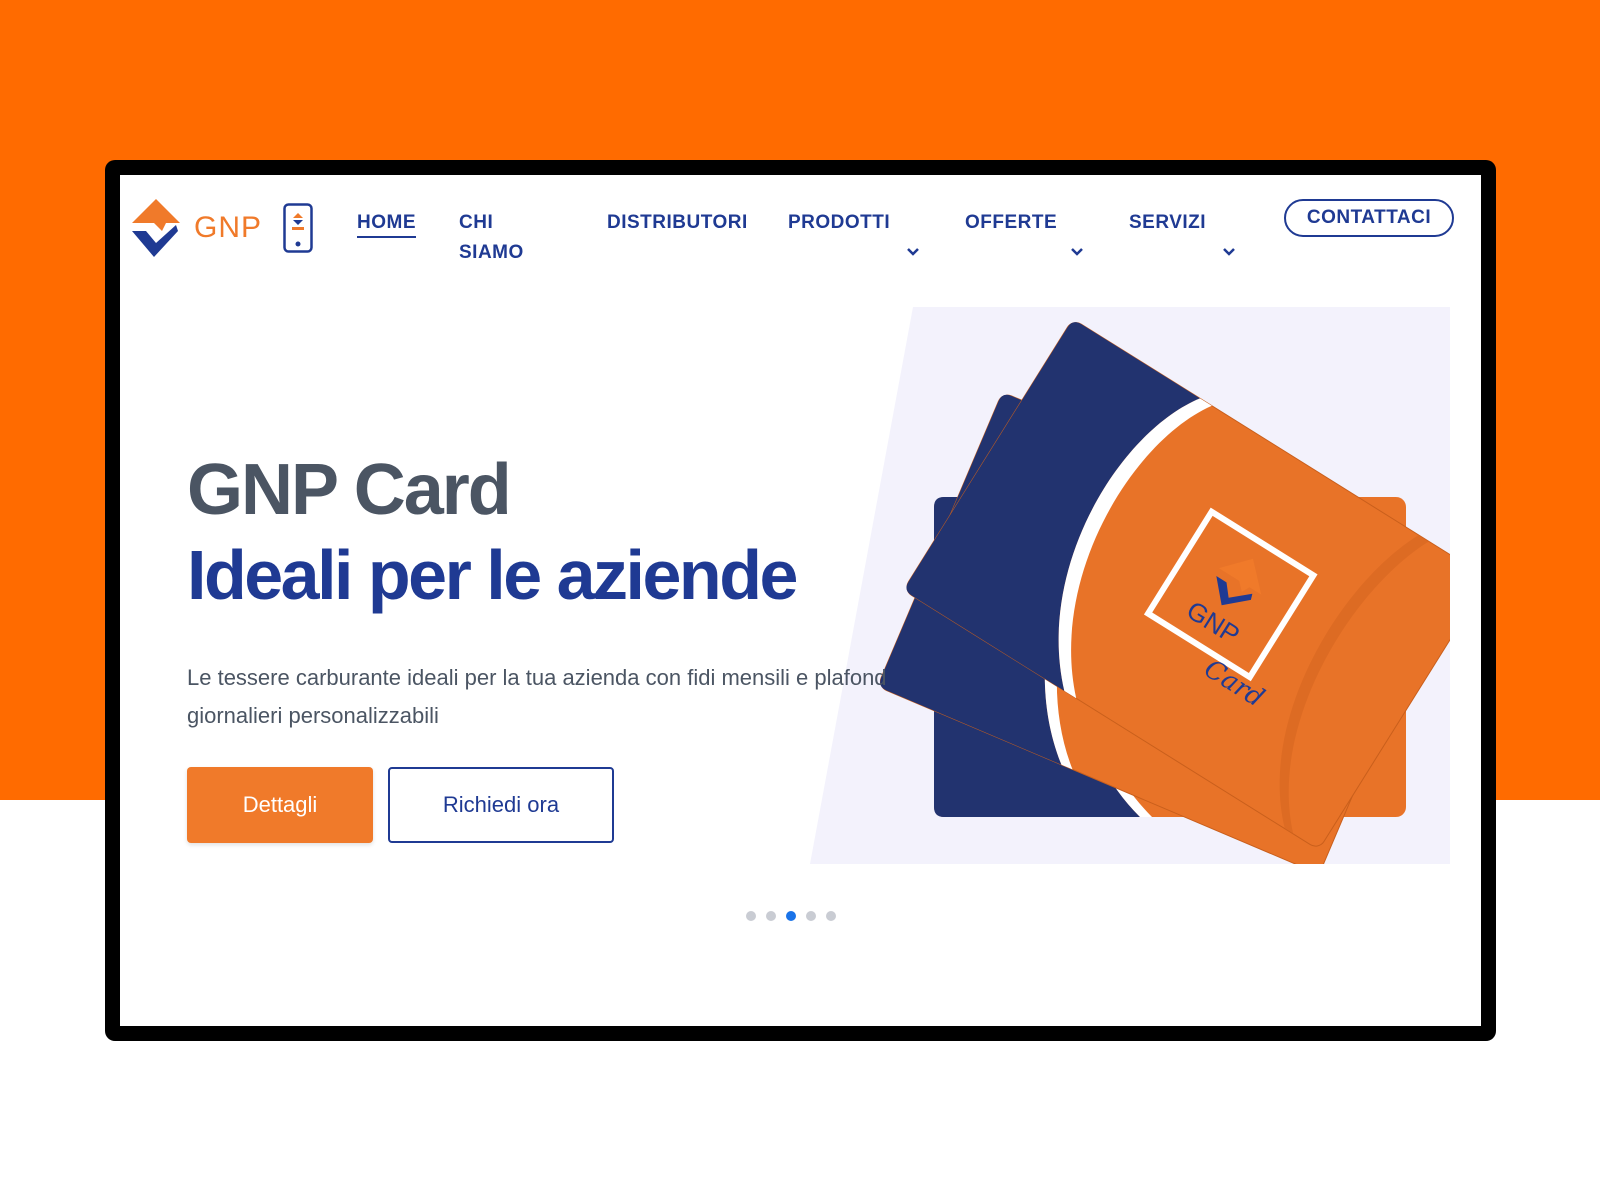 The image size is (1600, 1200). What do you see at coordinates (491, 238) in the screenshot?
I see `nav-chi-siamo: CHI SIAMO` at bounding box center [491, 238].